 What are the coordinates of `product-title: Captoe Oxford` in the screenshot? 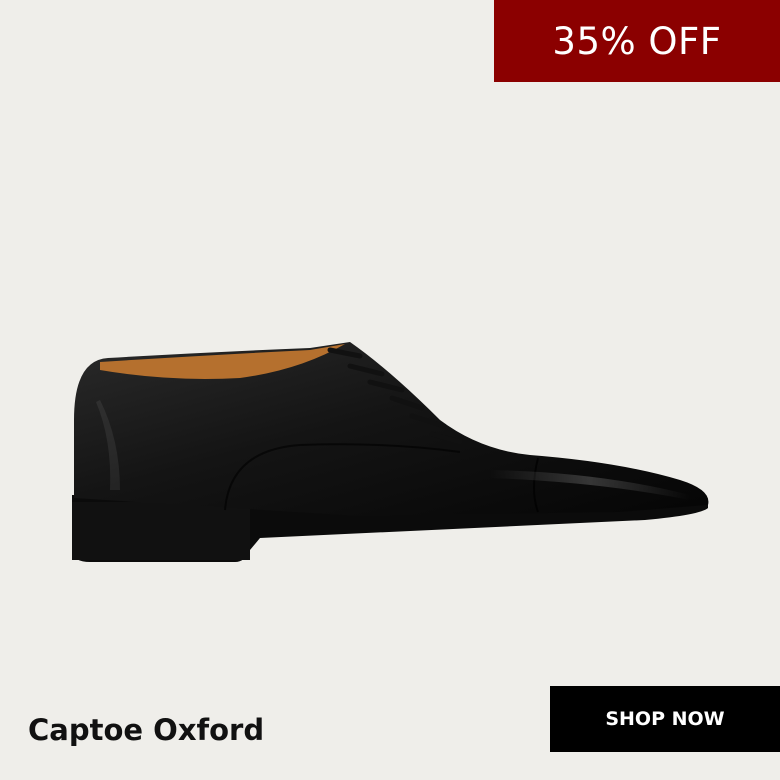 It's located at (146, 730).